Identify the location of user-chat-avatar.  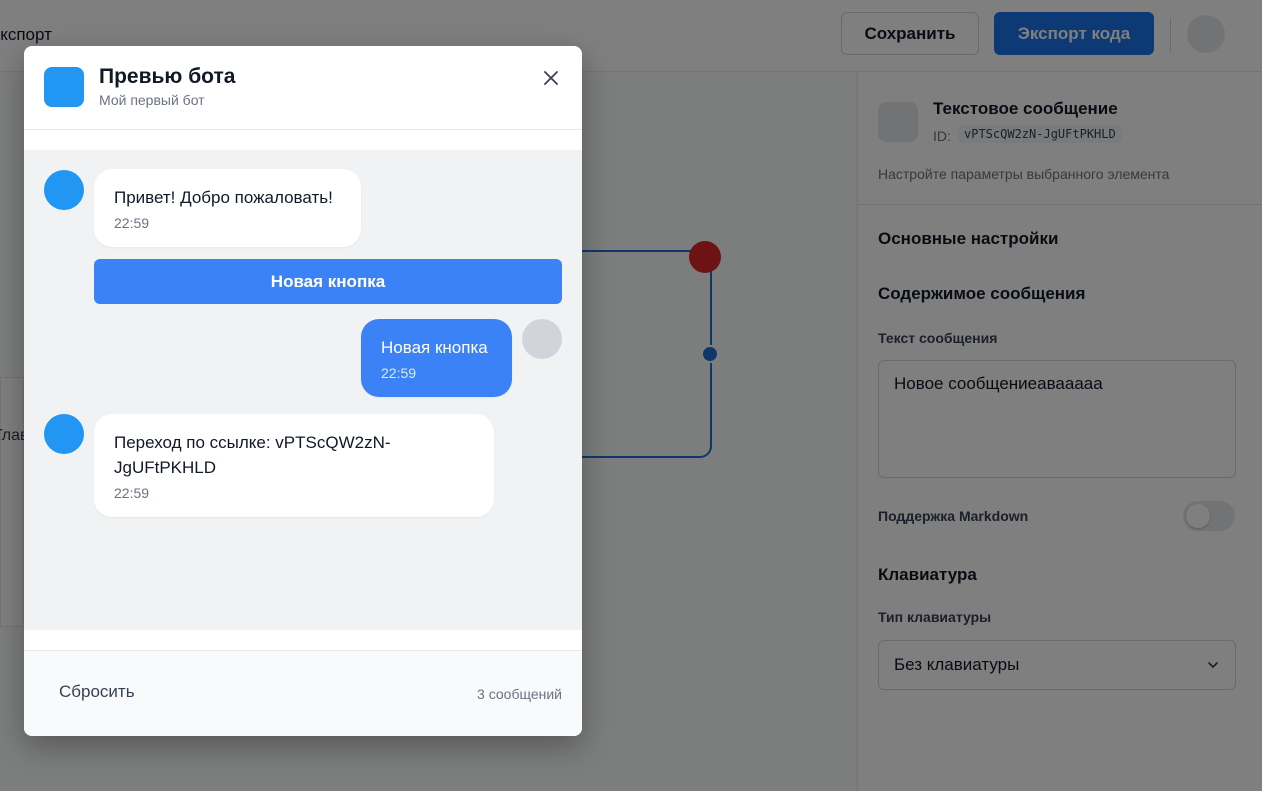
(542, 339).